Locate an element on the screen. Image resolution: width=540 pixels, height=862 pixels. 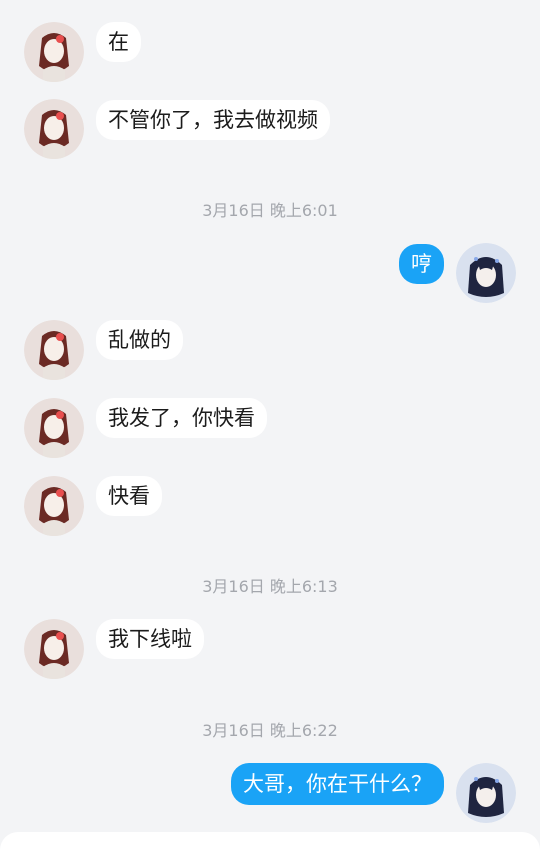
message-timestamp: 3月16日 晚上6:22 is located at coordinates (270, 730).